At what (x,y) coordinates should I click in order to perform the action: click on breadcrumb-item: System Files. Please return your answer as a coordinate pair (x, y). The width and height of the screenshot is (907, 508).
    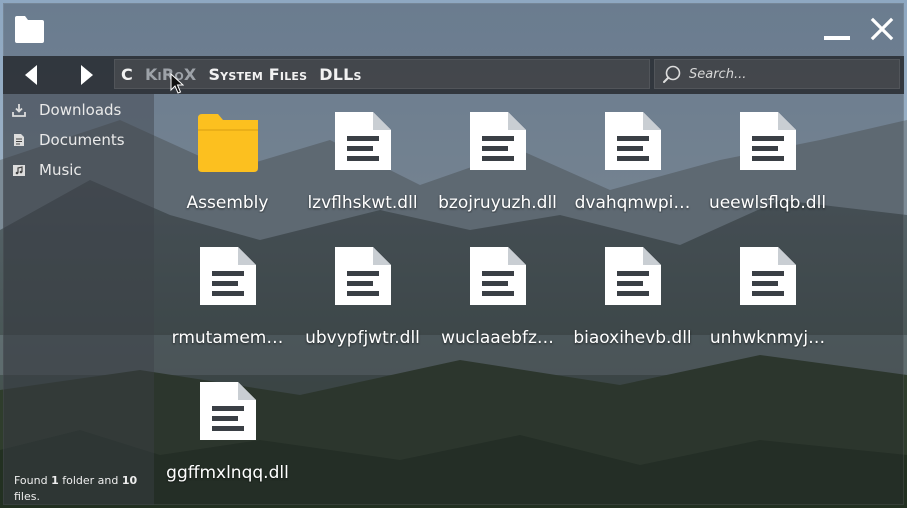
    Looking at the image, I should click on (257, 74).